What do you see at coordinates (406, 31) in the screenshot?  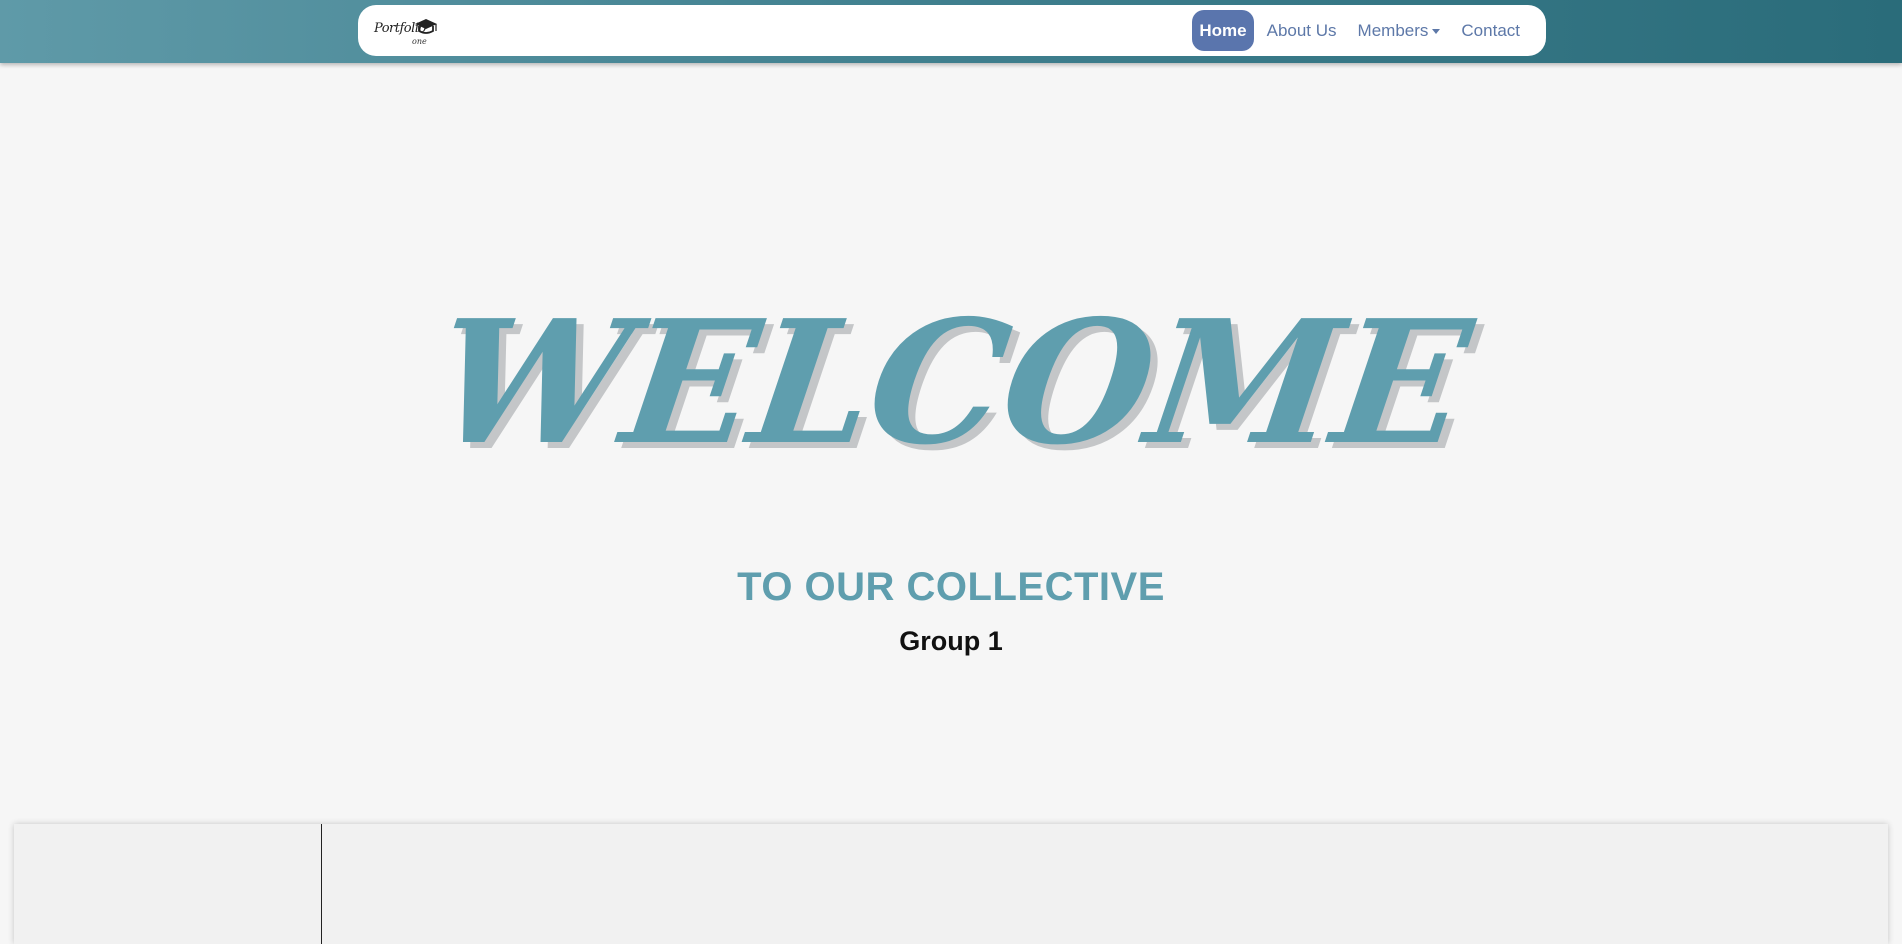 I see `logo: Portfolio one` at bounding box center [406, 31].